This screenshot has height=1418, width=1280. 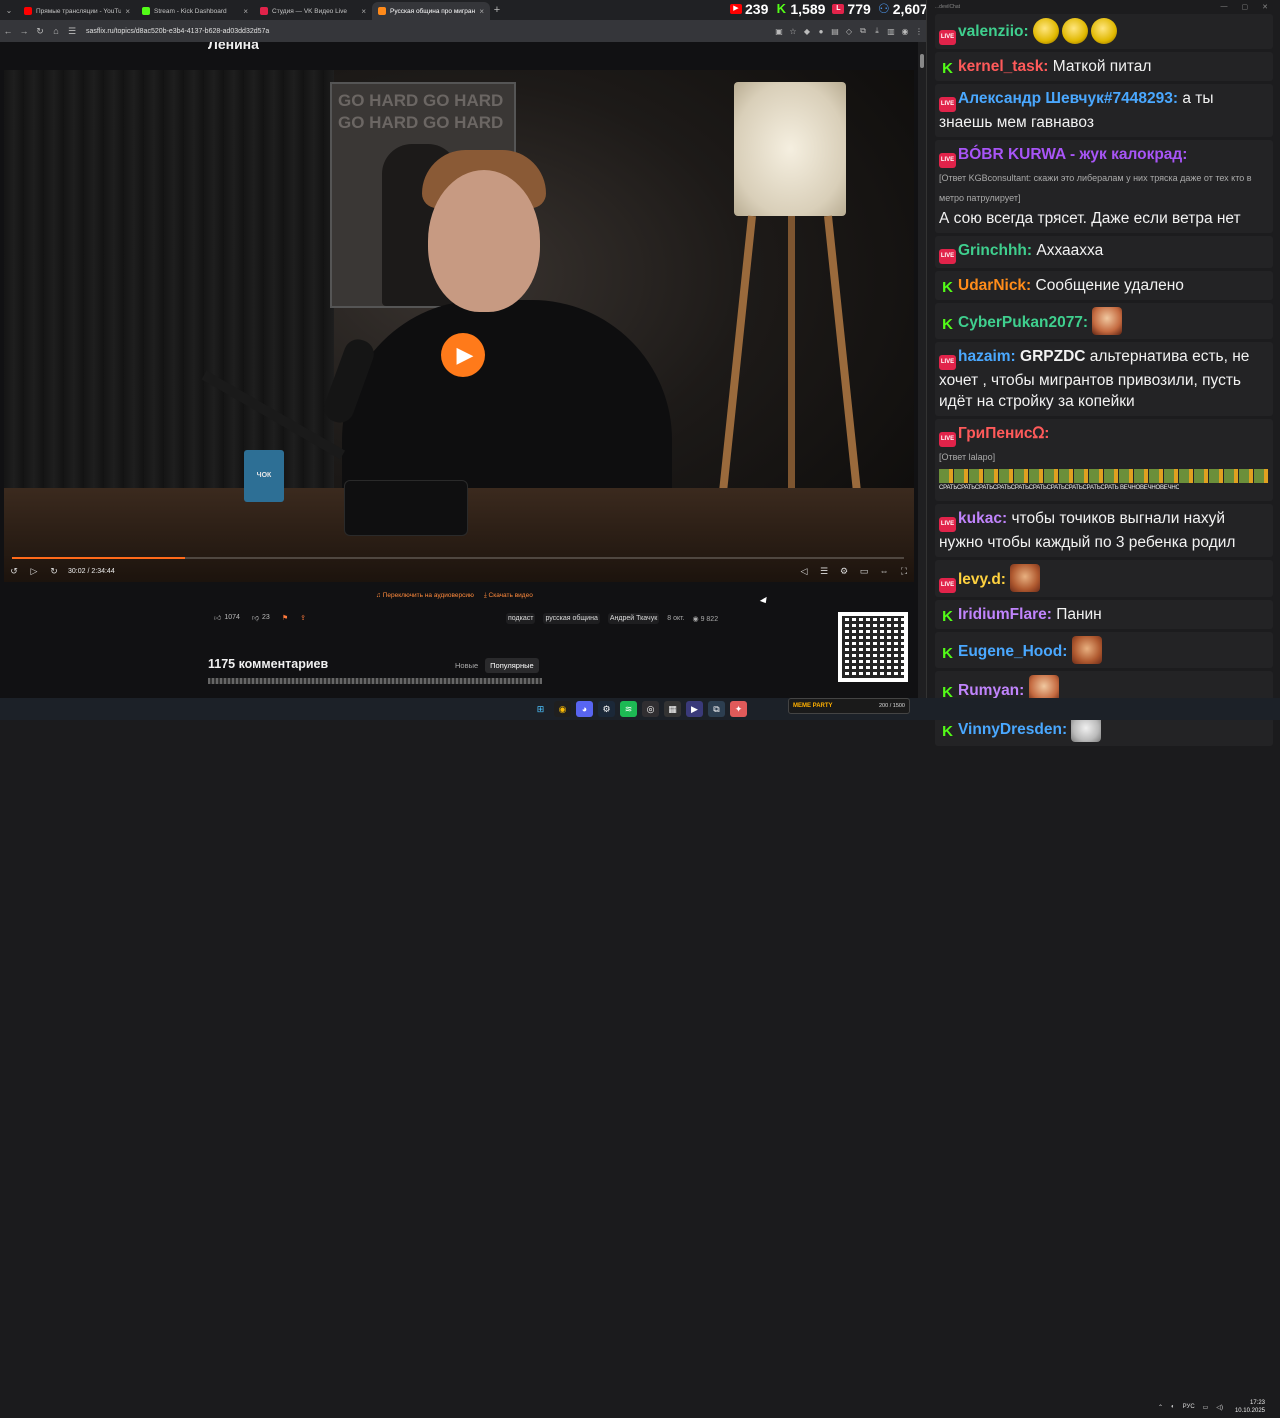 I want to click on menu-icon: ⋮, so click(x=919, y=31).